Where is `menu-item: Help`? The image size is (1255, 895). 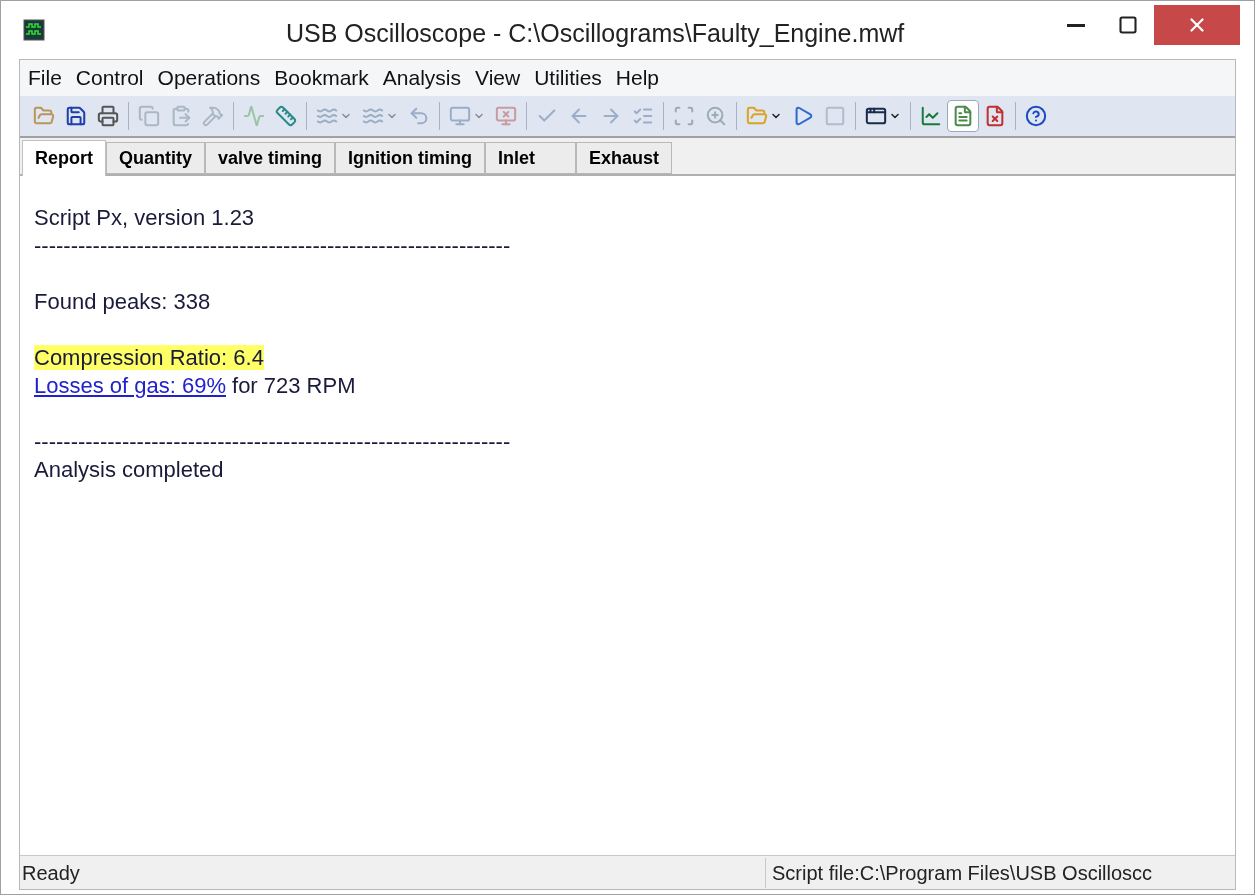 menu-item: Help is located at coordinates (637, 78).